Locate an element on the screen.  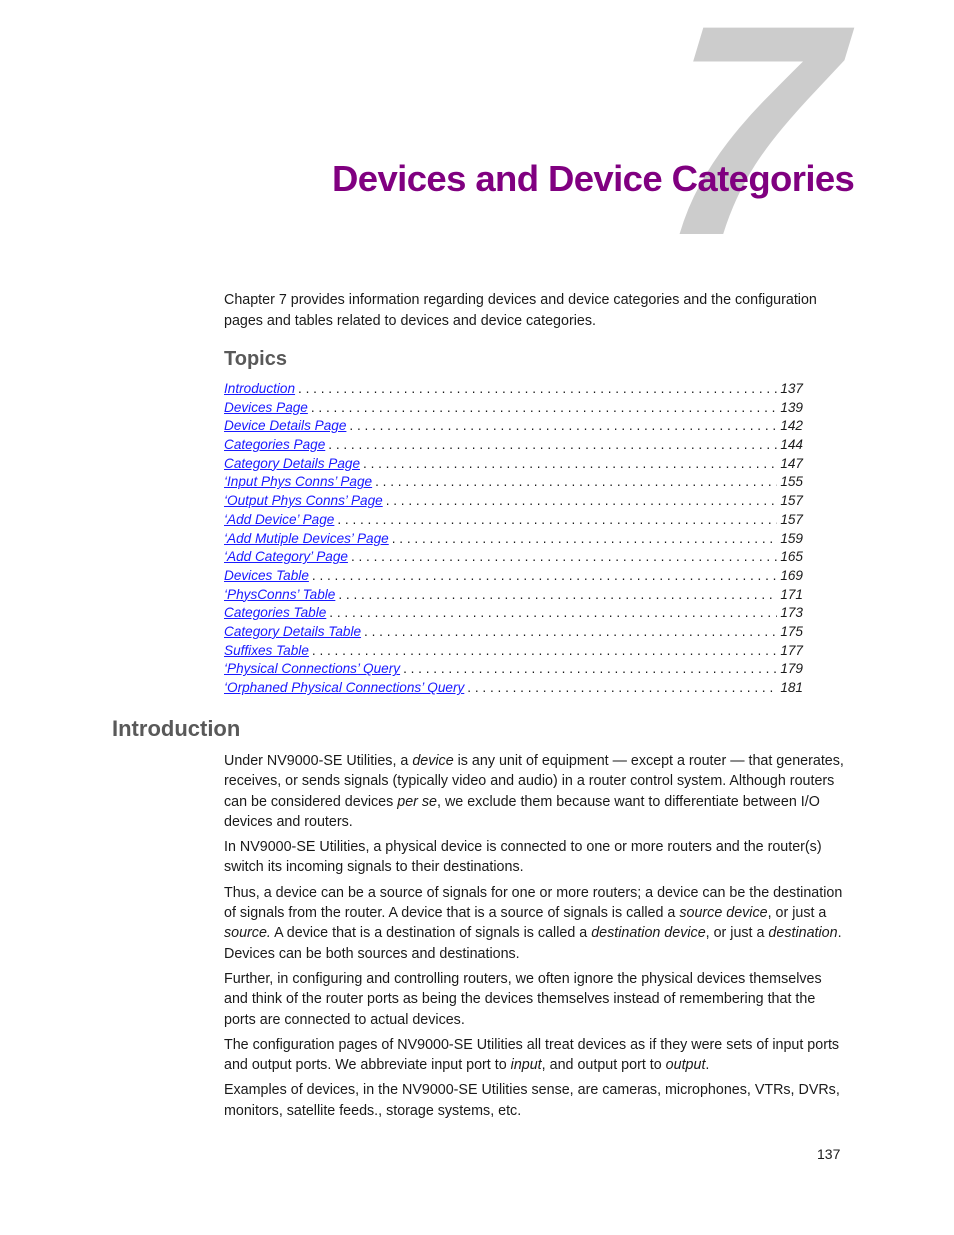
emphasis: source. is located at coordinates (247, 933).